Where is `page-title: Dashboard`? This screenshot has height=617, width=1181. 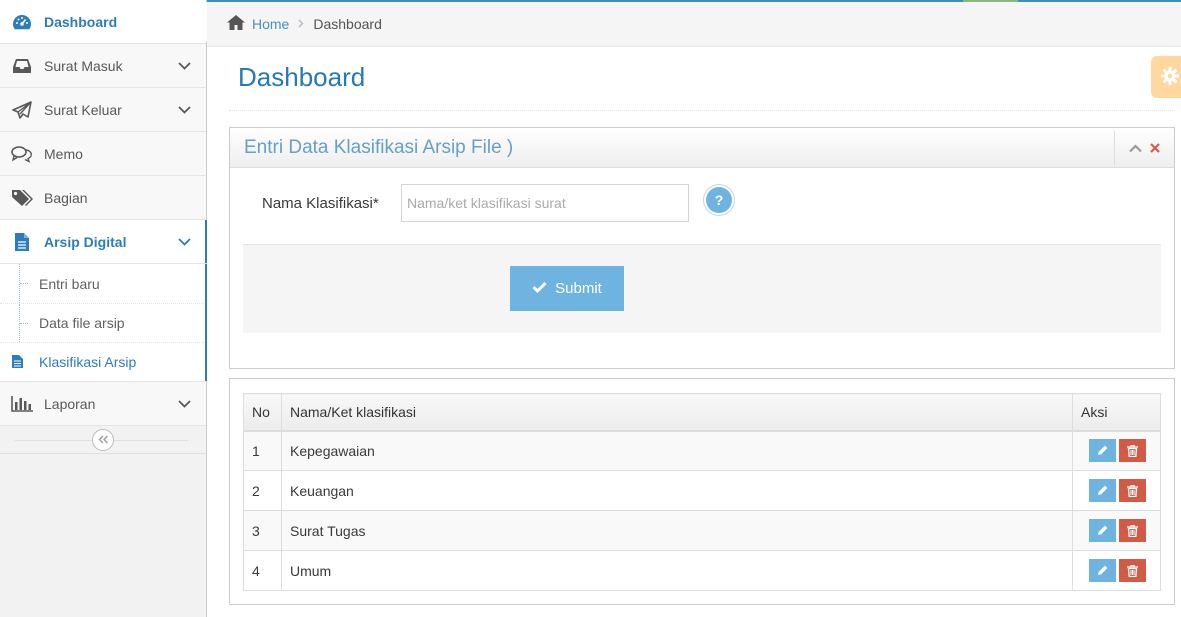 page-title: Dashboard is located at coordinates (302, 77).